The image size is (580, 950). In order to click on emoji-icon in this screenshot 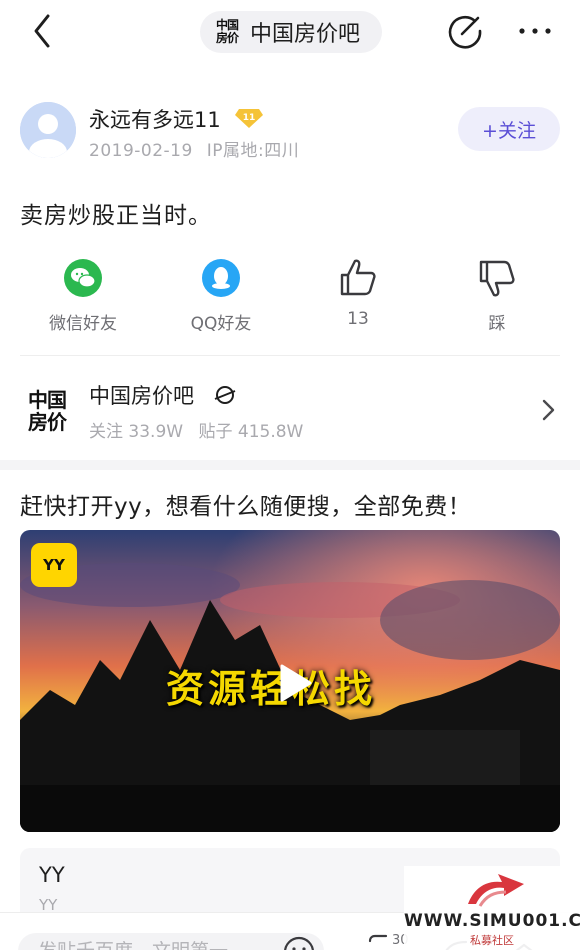, I will do `click(299, 942)`.